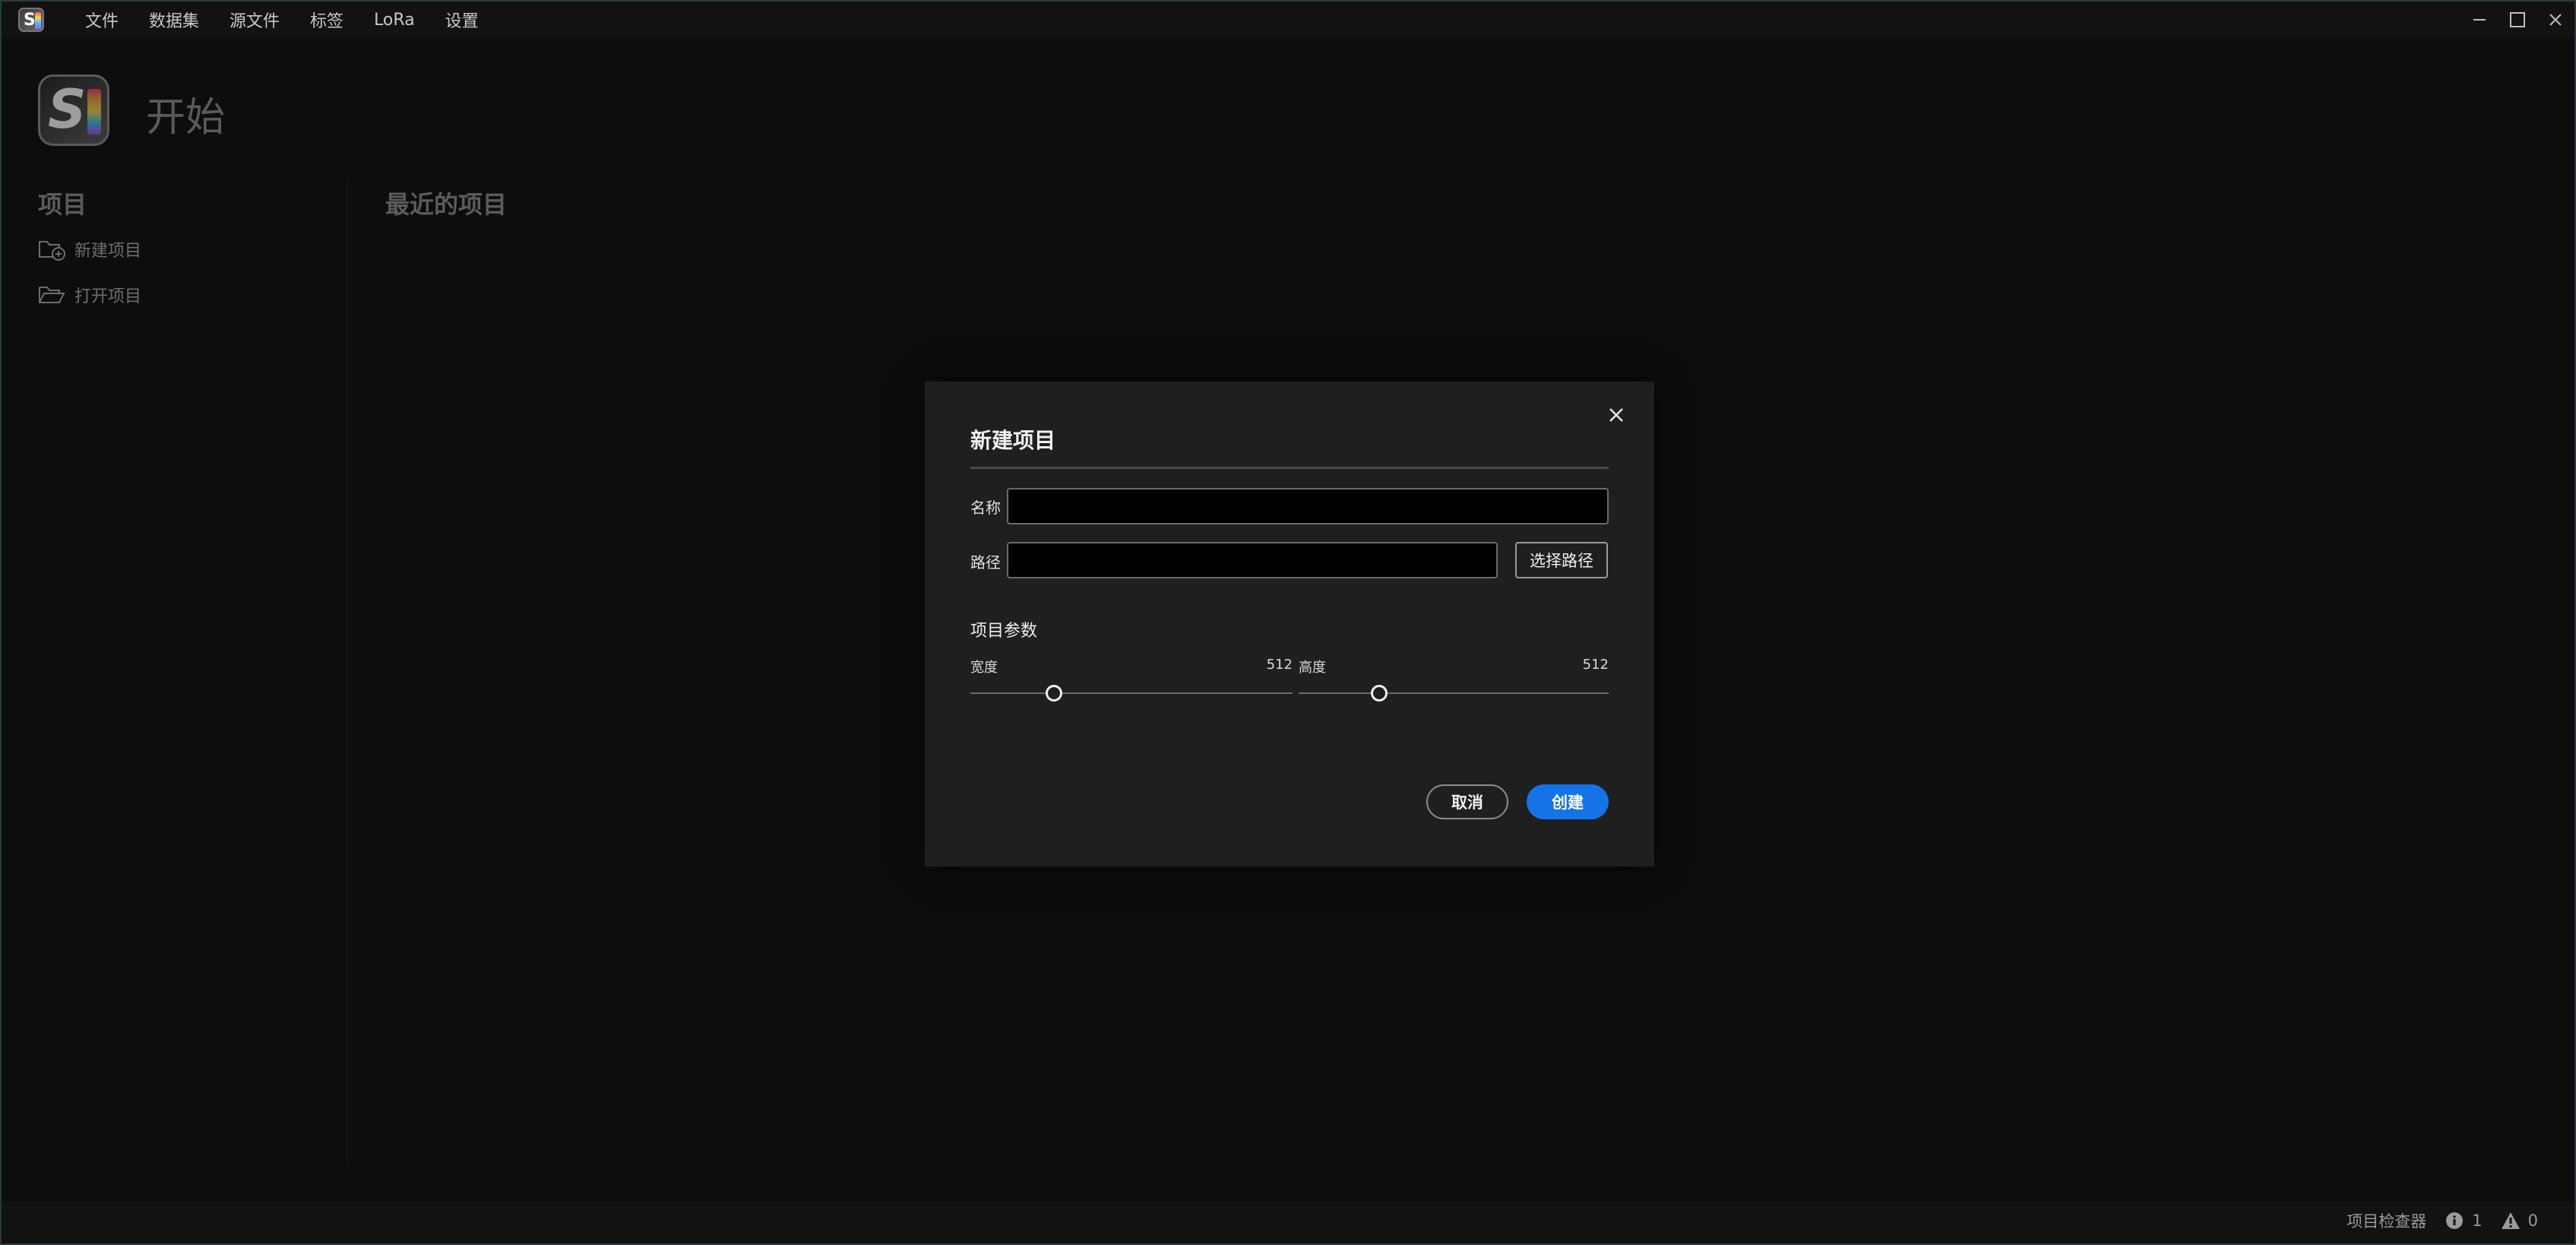 The image size is (2576, 1245). Describe the element at coordinates (1561, 560) in the screenshot. I see `choose-path-button: 选择路径` at that location.